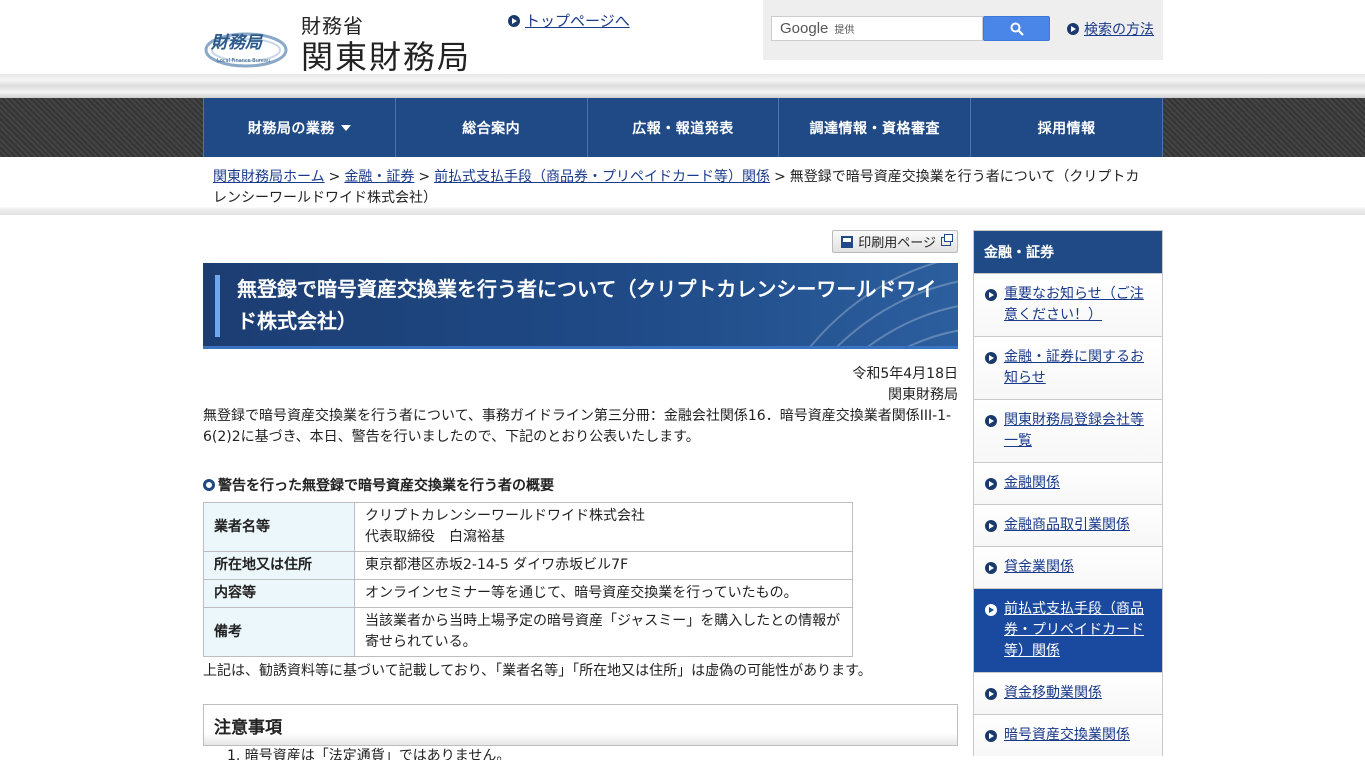 The image size is (1365, 760). I want to click on chevron-down-icon, so click(345, 127).